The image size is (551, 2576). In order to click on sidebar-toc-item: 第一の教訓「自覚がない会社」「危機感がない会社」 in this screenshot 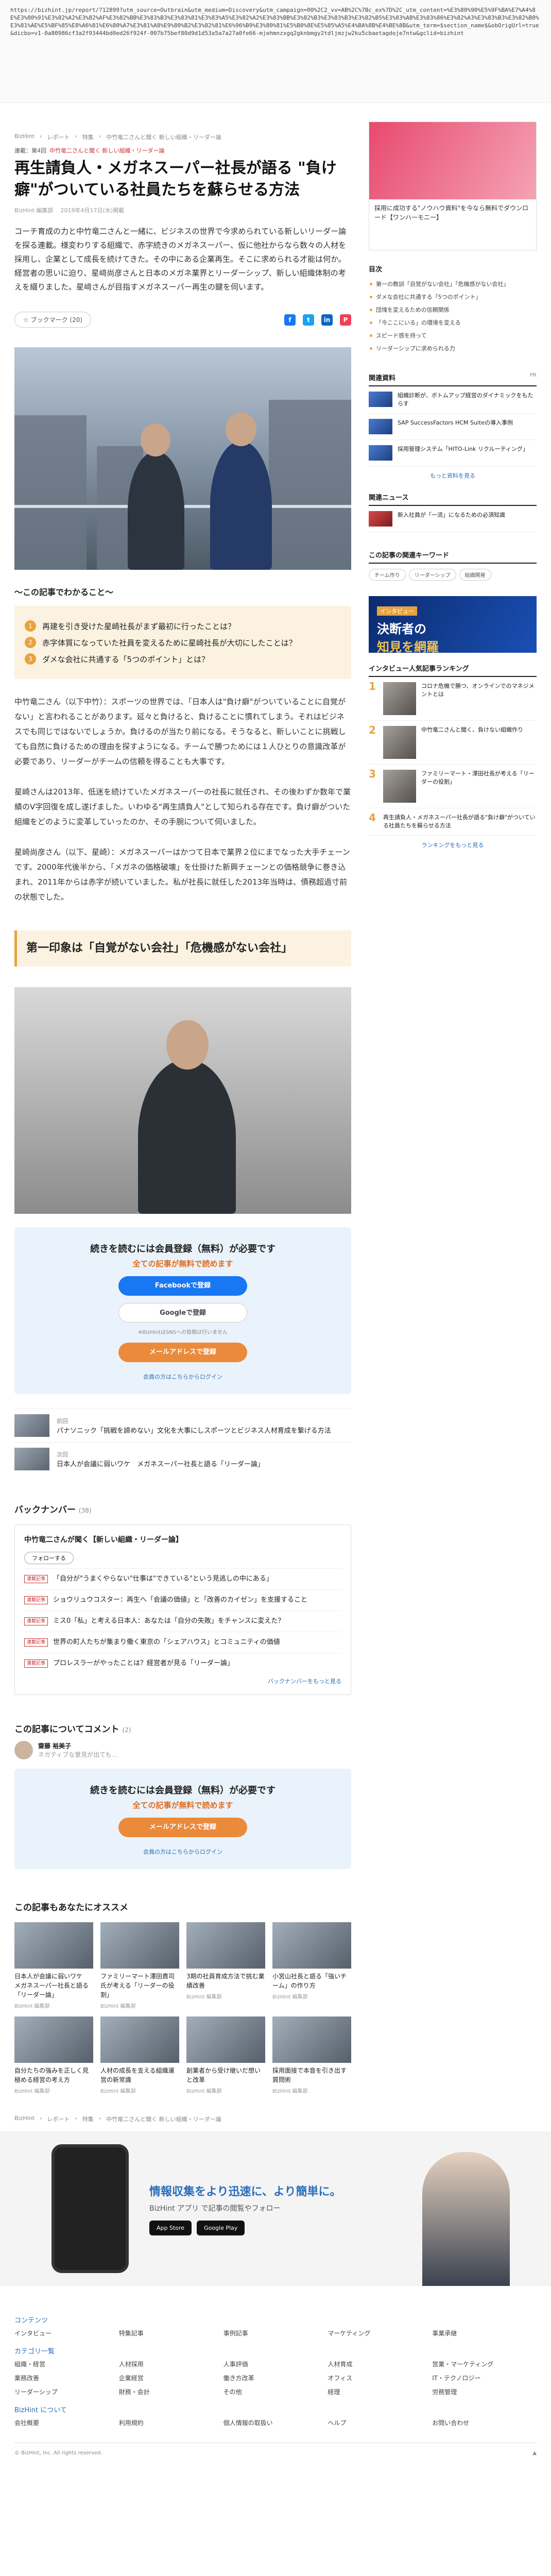, I will do `click(453, 284)`.